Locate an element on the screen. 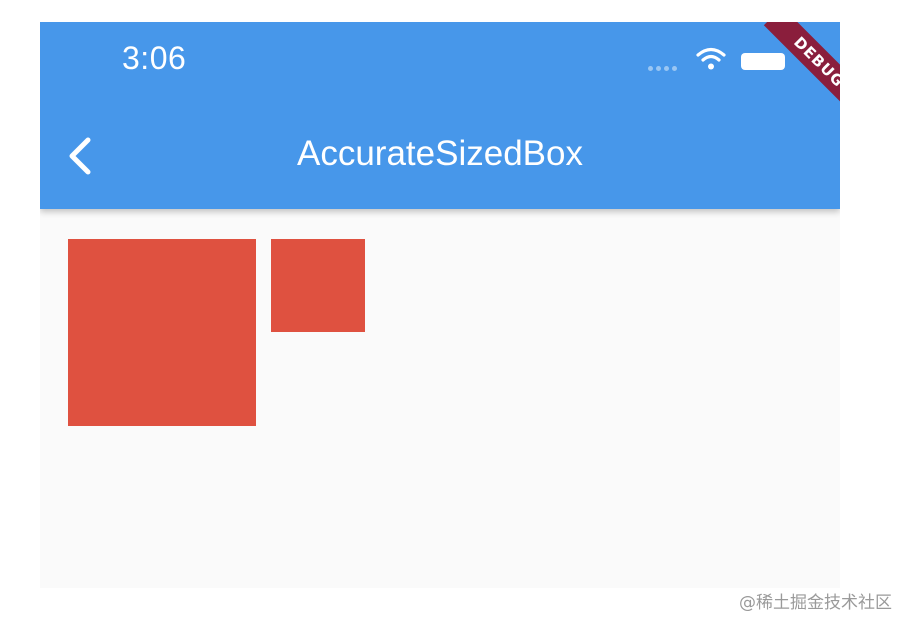 The height and width of the screenshot is (628, 910). watermark: @稀土掘金技术社区 is located at coordinates (815, 603).